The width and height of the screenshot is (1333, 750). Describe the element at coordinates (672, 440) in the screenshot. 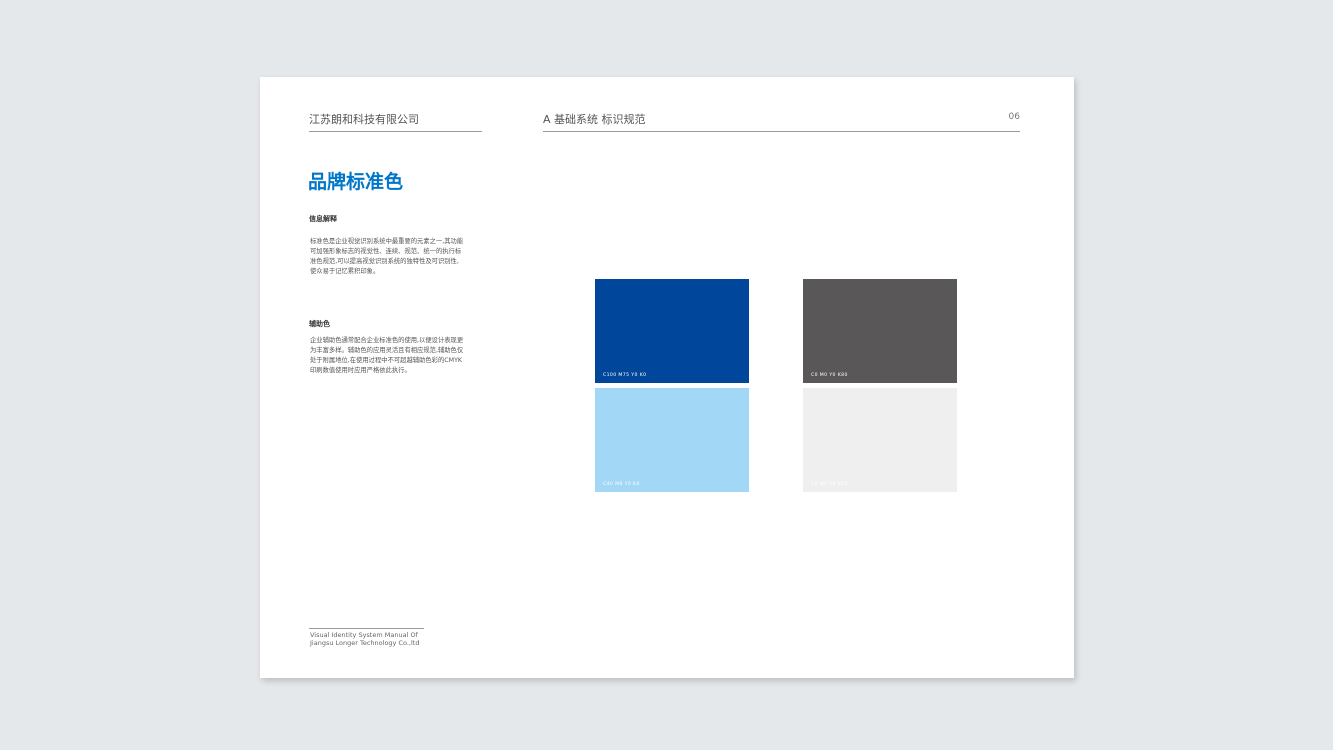

I see `color-swatch-light-blue: C40 M0 Y0 K0` at that location.